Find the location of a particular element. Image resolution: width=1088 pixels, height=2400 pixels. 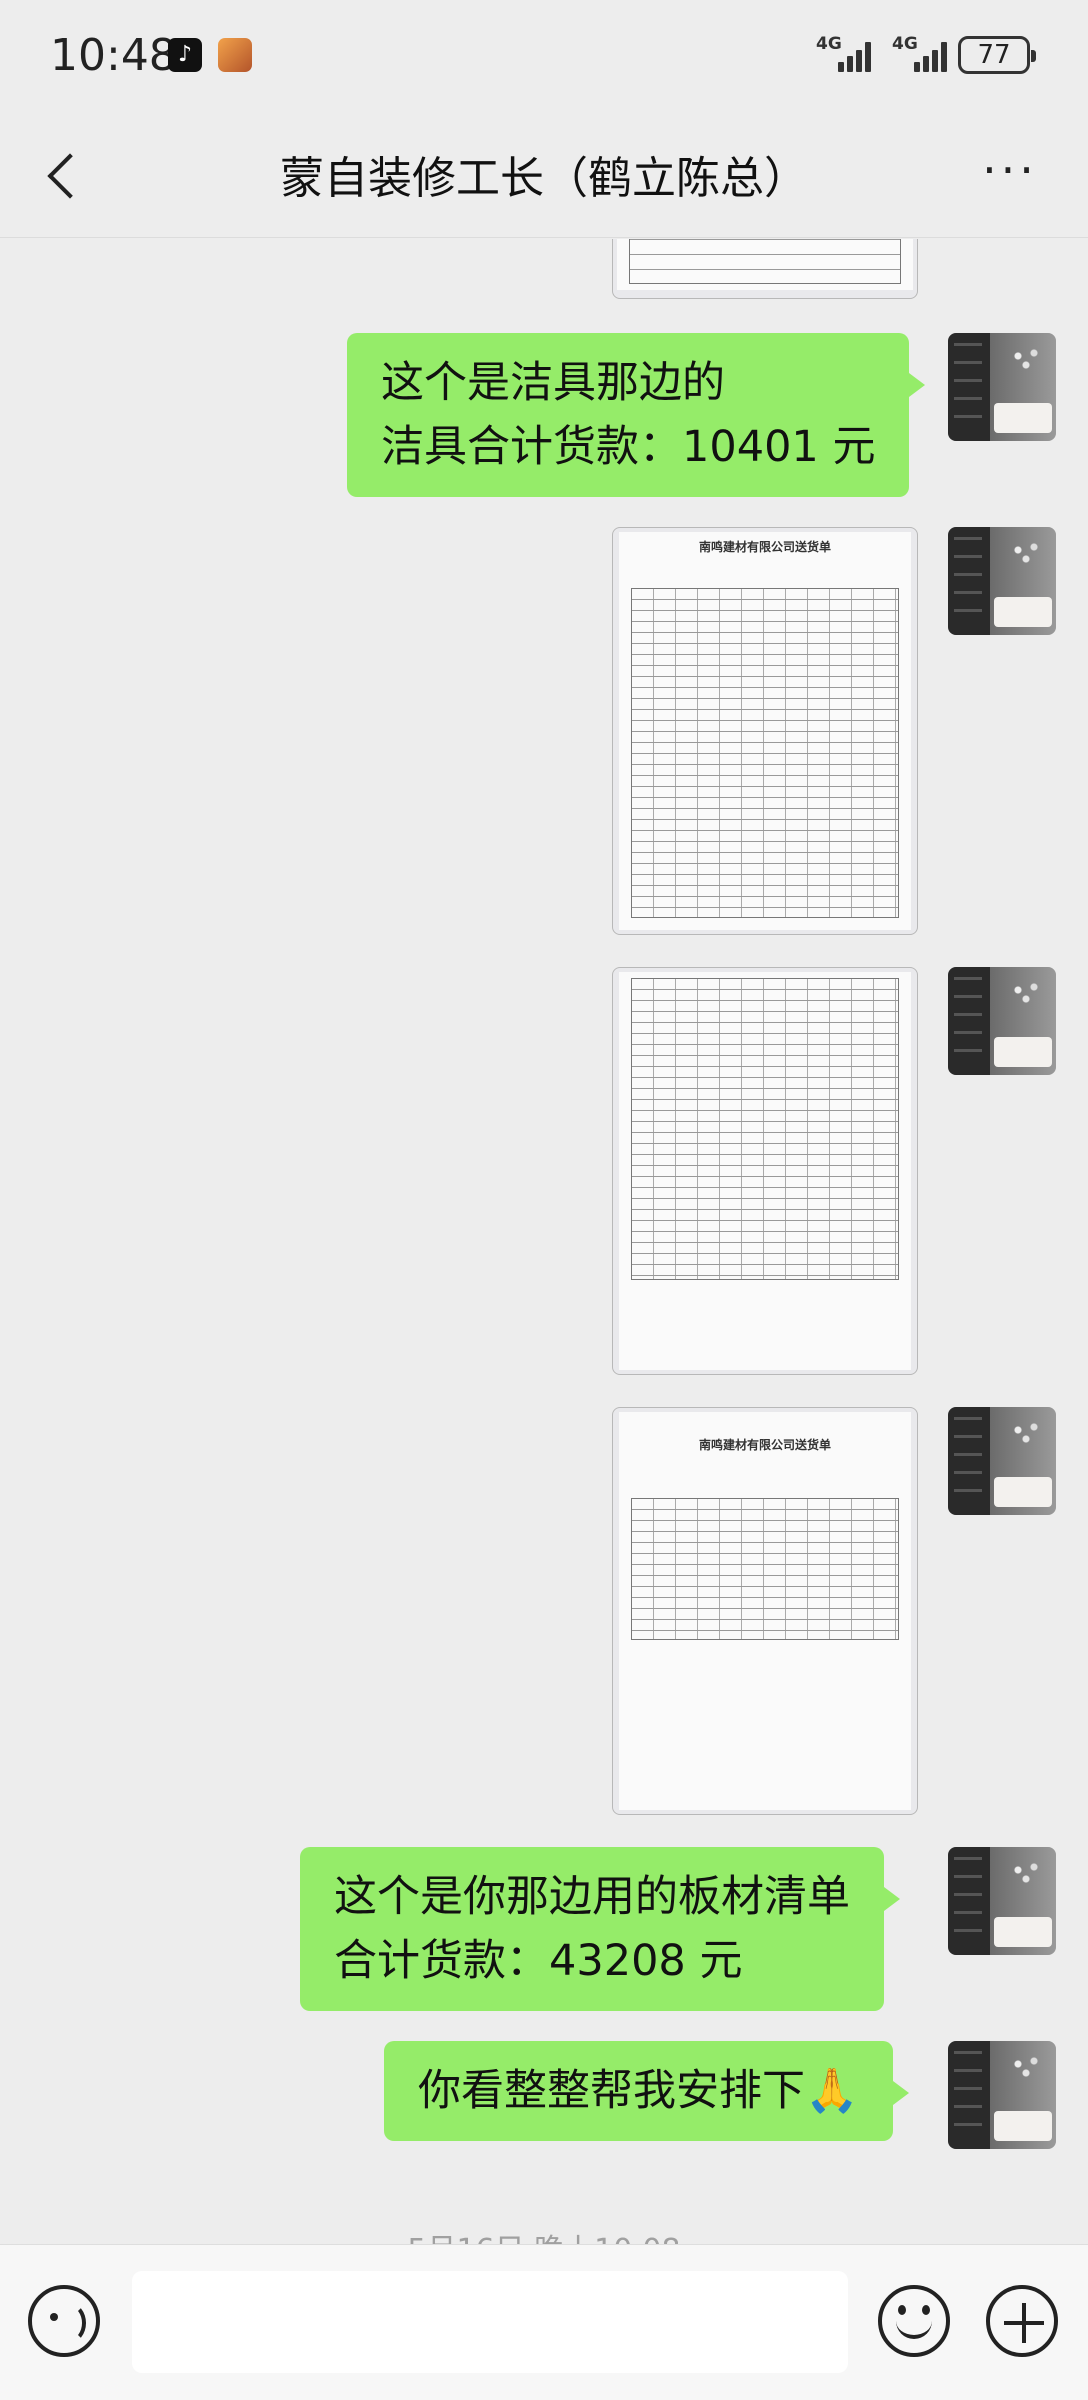

status-time: 10:48 is located at coordinates (113, 55).